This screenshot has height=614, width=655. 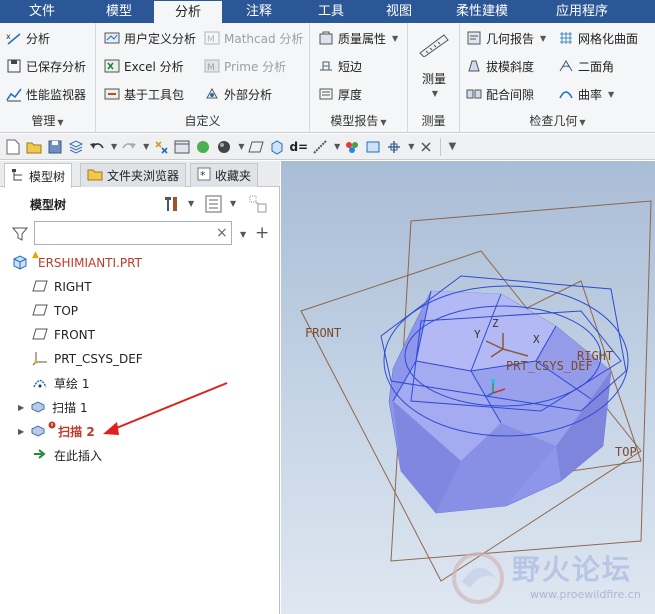 What do you see at coordinates (340, 66) in the screenshot?
I see `short-edge-button: 短边` at bounding box center [340, 66].